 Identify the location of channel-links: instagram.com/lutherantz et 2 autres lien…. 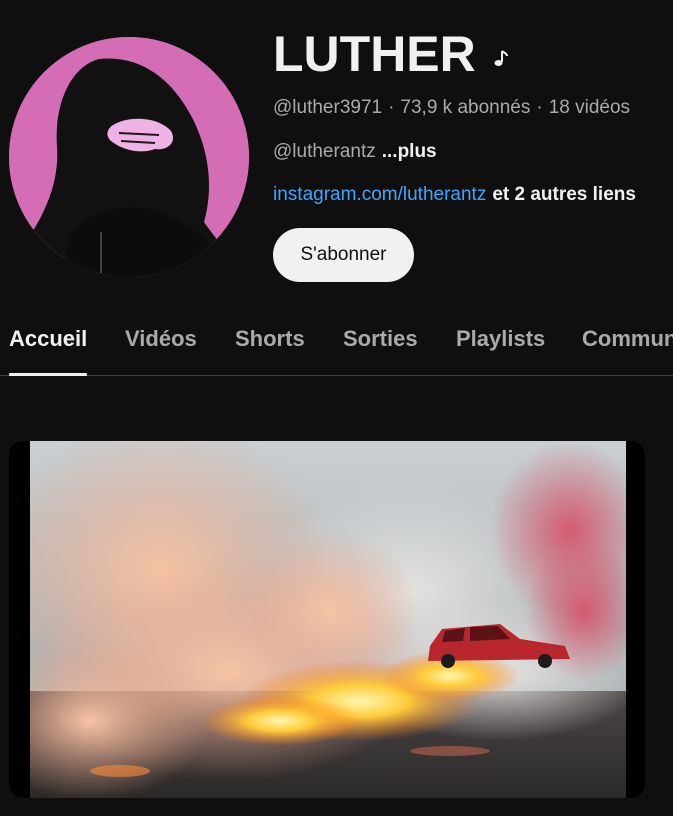
(473, 195).